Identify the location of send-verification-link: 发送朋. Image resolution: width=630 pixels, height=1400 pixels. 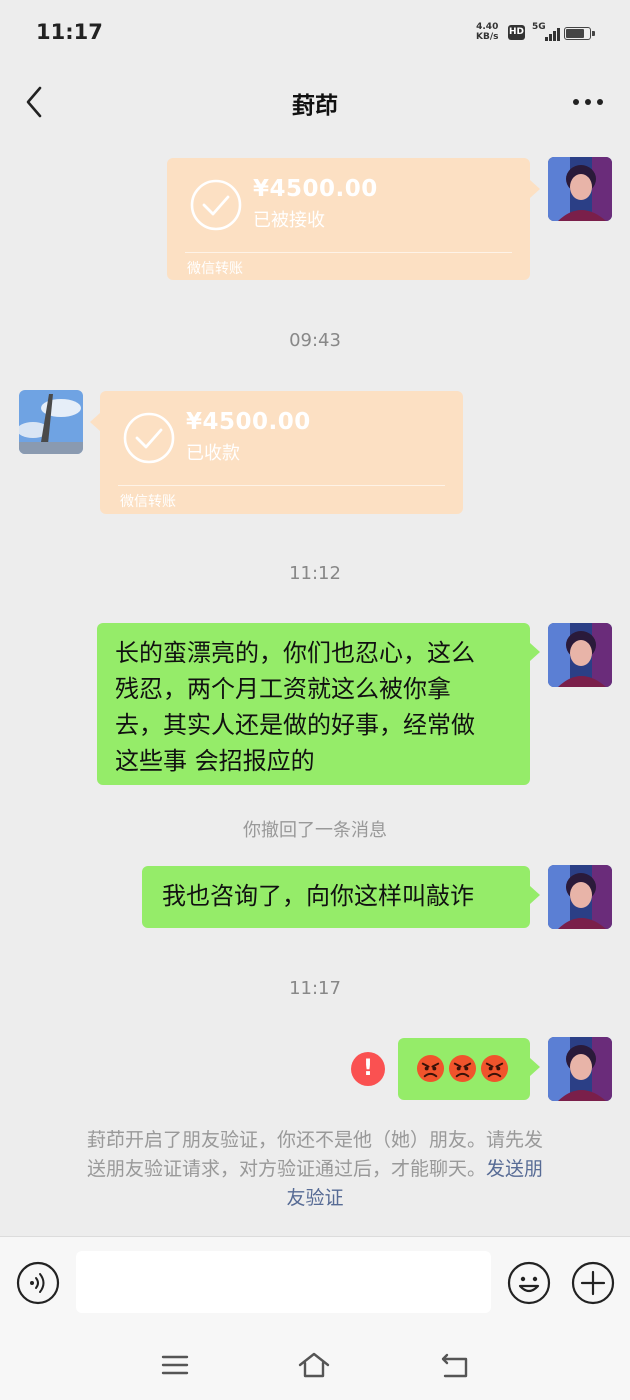
(514, 1169).